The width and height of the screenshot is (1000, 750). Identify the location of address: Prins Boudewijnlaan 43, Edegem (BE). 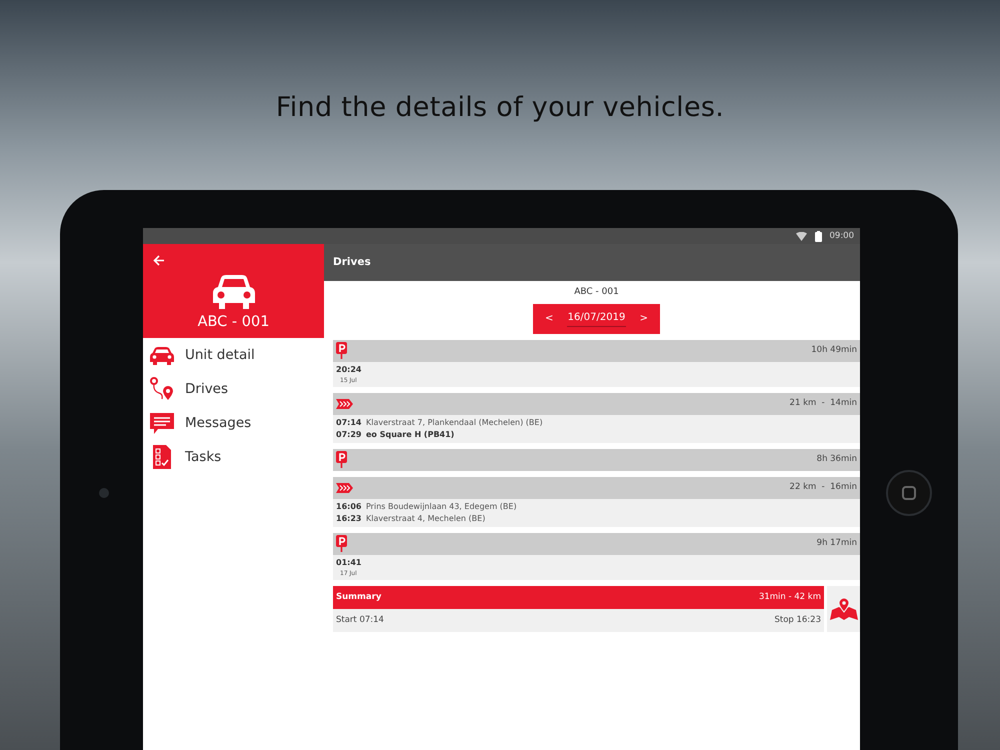
(441, 506).